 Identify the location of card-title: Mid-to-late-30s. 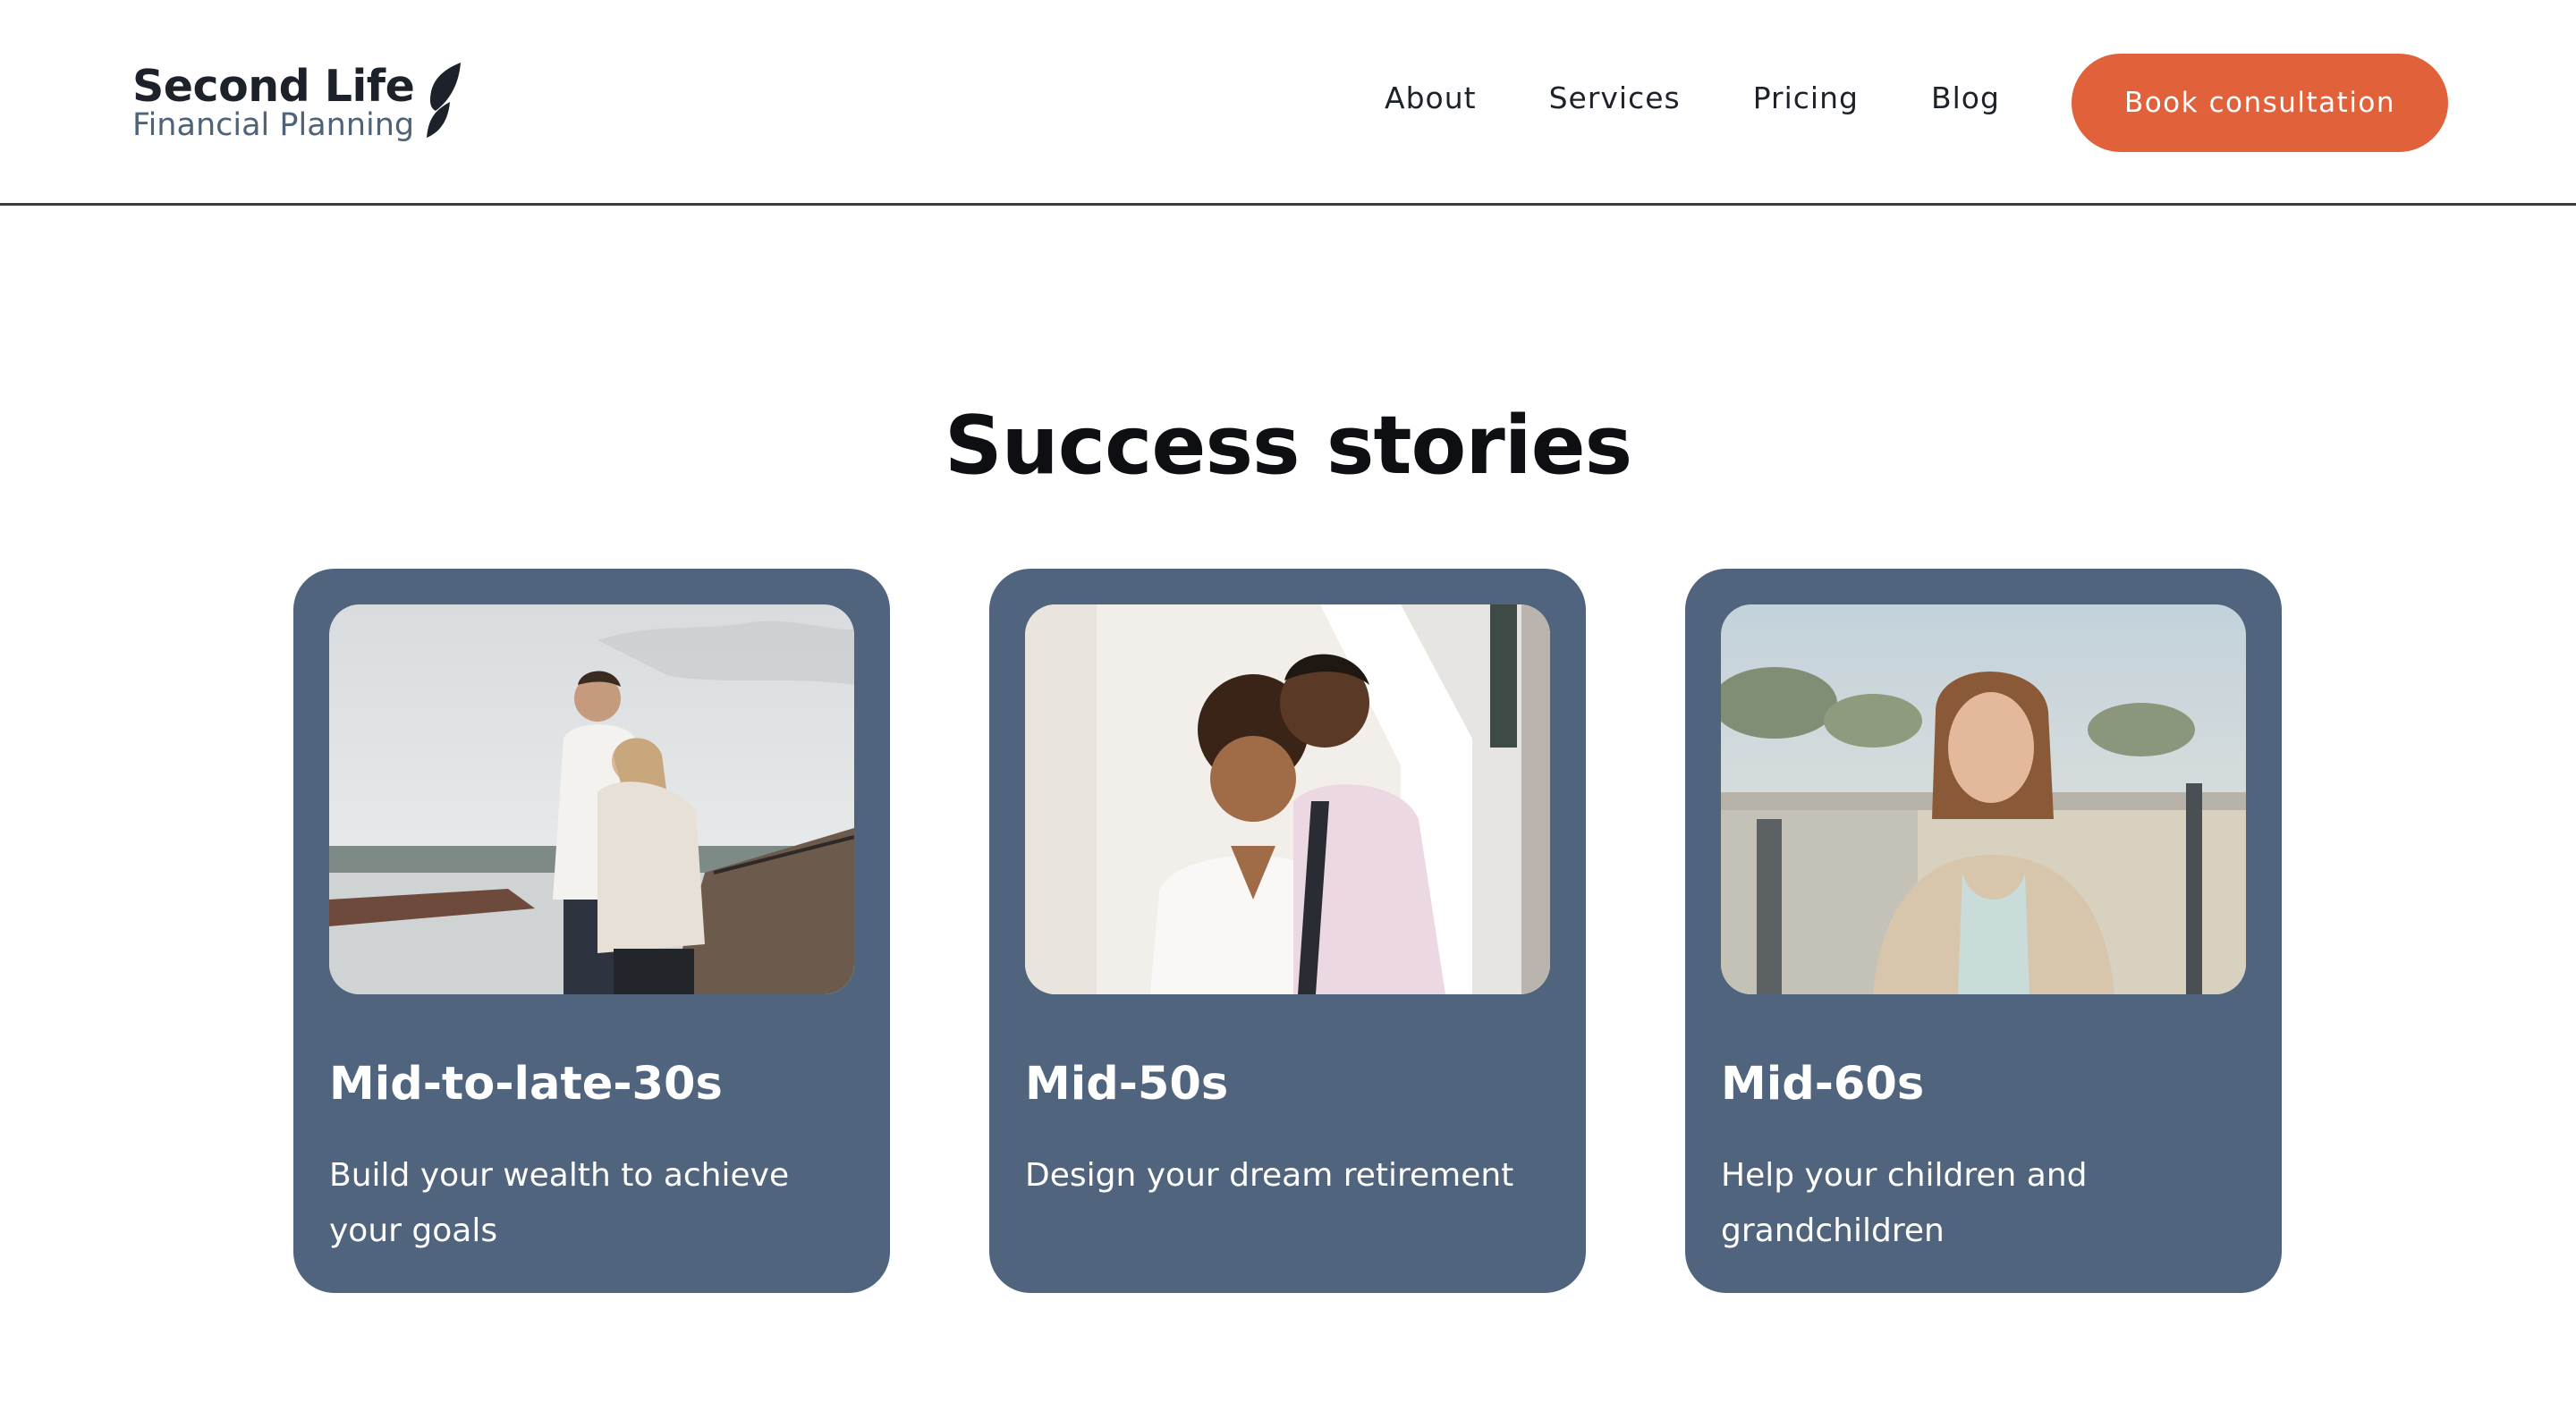
(526, 1084).